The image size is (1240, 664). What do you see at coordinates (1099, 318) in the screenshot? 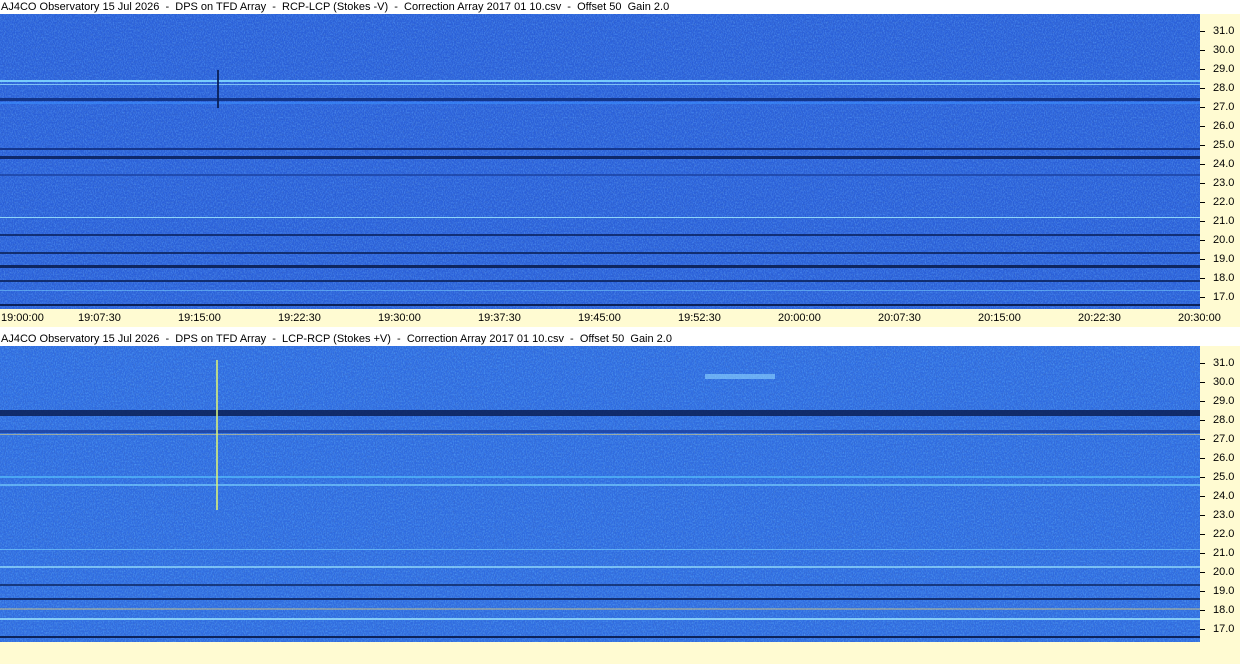
I see `time-label: 20:22:30` at bounding box center [1099, 318].